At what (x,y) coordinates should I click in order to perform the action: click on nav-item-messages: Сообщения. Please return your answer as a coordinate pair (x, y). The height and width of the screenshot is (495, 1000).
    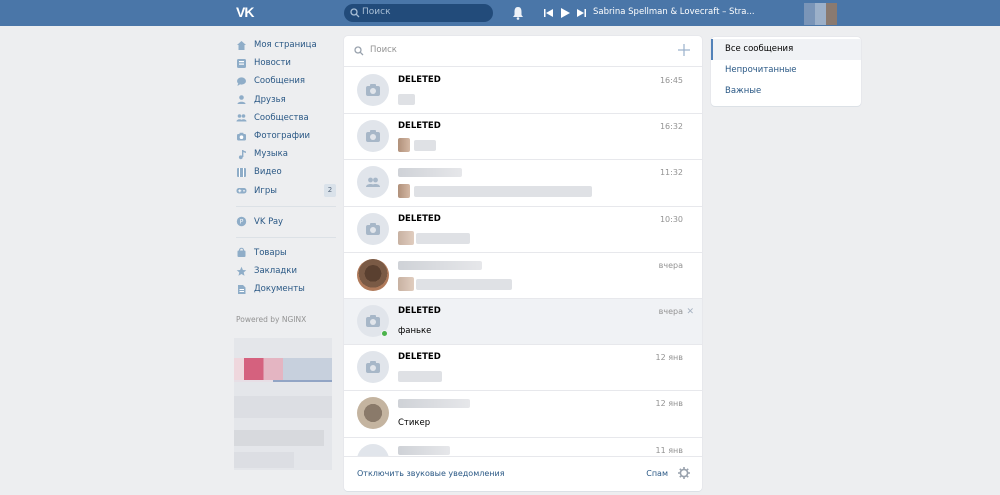
    Looking at the image, I should click on (286, 81).